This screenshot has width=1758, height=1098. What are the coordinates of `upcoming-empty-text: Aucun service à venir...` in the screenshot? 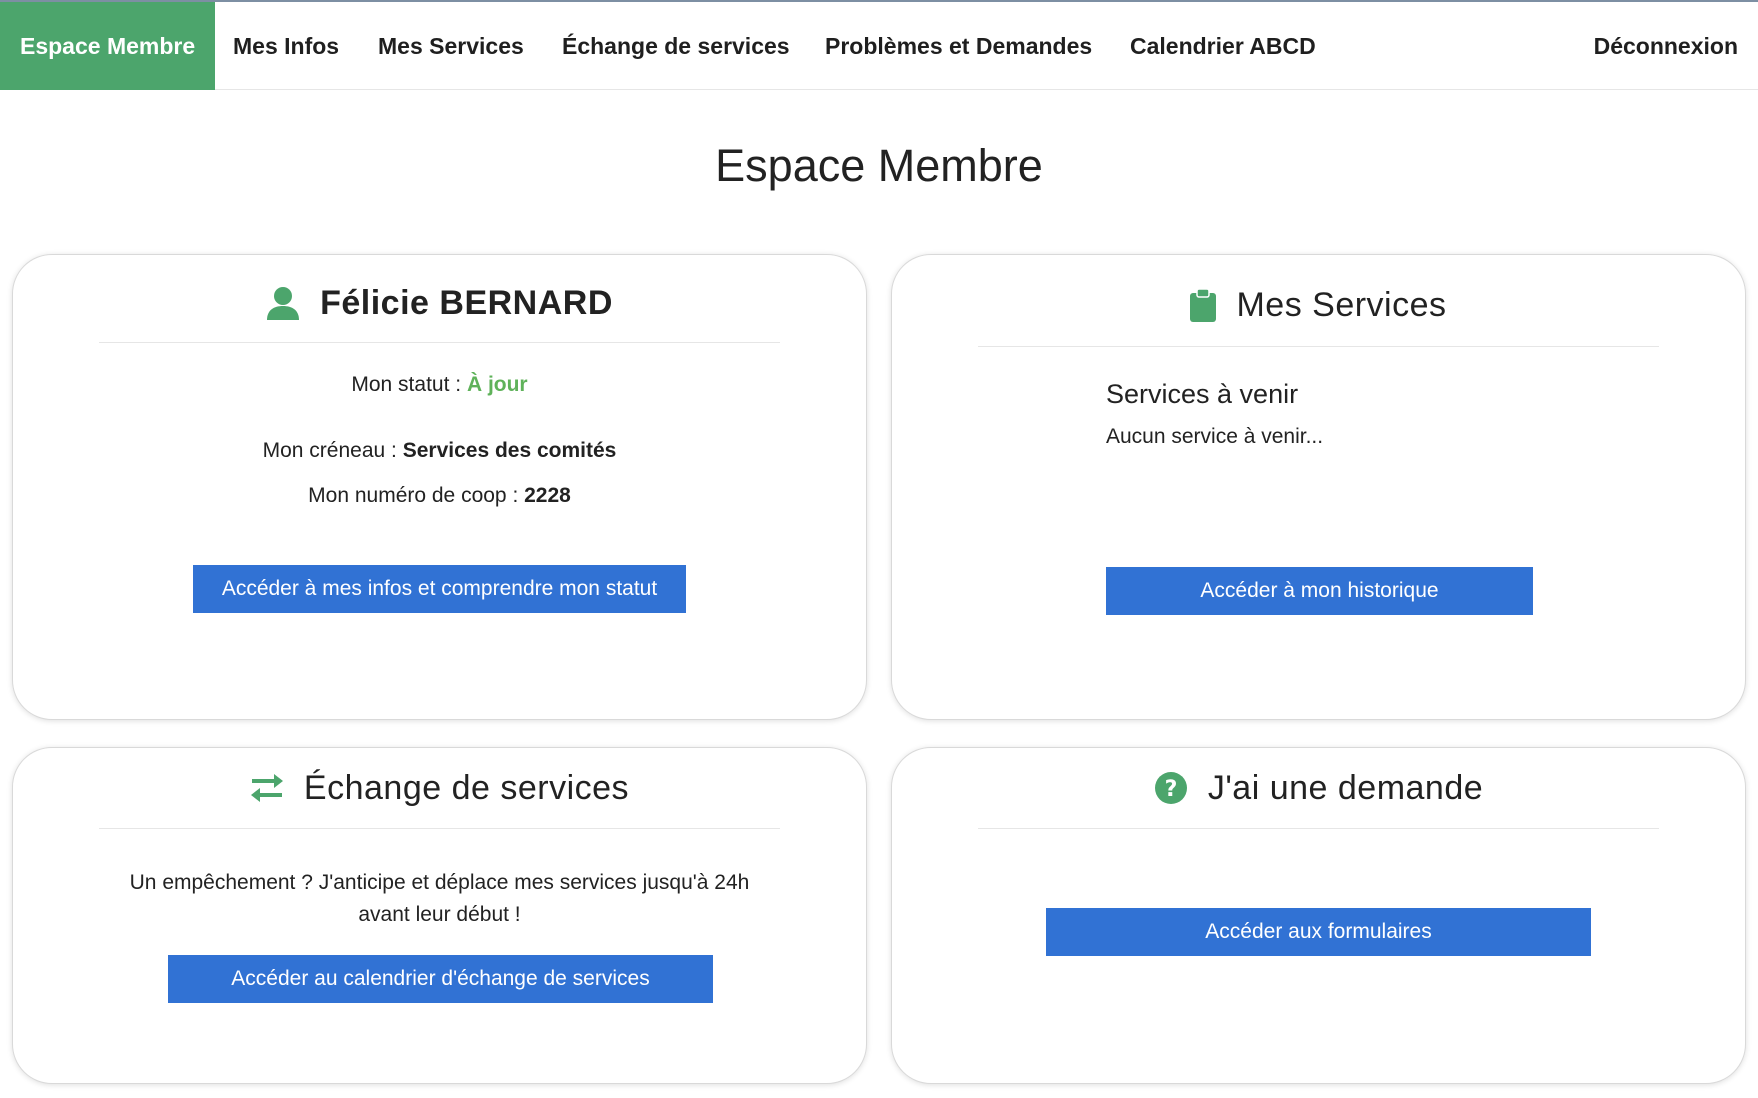 It's located at (1215, 436).